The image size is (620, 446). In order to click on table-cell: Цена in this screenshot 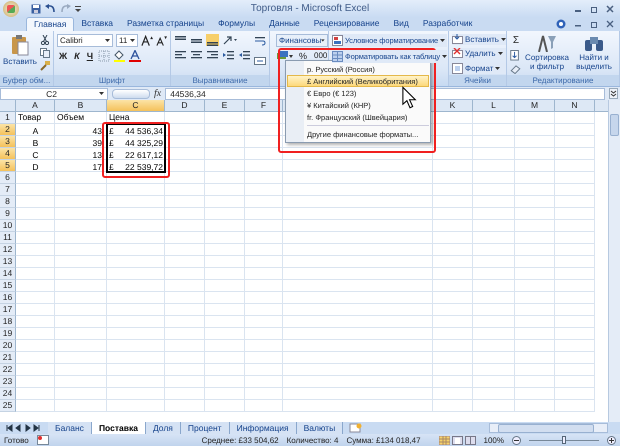, I will do `click(119, 117)`.